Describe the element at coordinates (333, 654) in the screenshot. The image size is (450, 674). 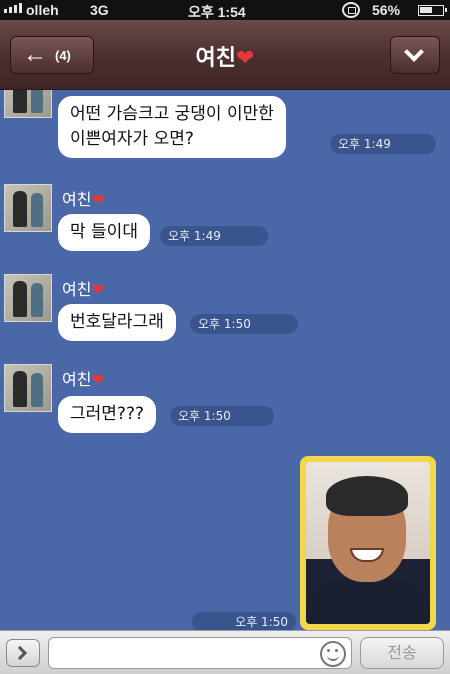
I see `emoticon-icon` at that location.